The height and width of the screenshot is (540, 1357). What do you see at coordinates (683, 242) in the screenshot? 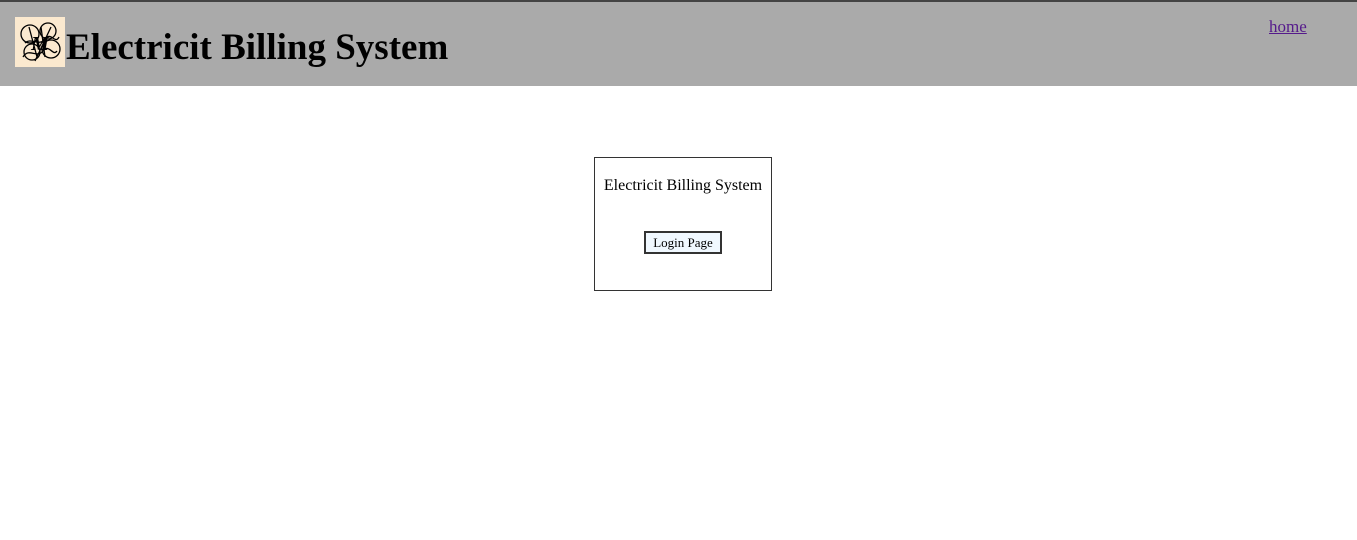
I see `login-page-button: Login Page` at bounding box center [683, 242].